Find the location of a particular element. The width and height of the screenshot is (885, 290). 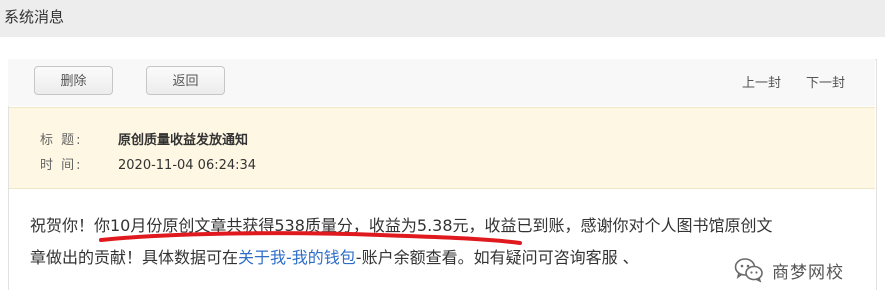

message-subject: 原创质量收益发放通知 is located at coordinates (183, 140).